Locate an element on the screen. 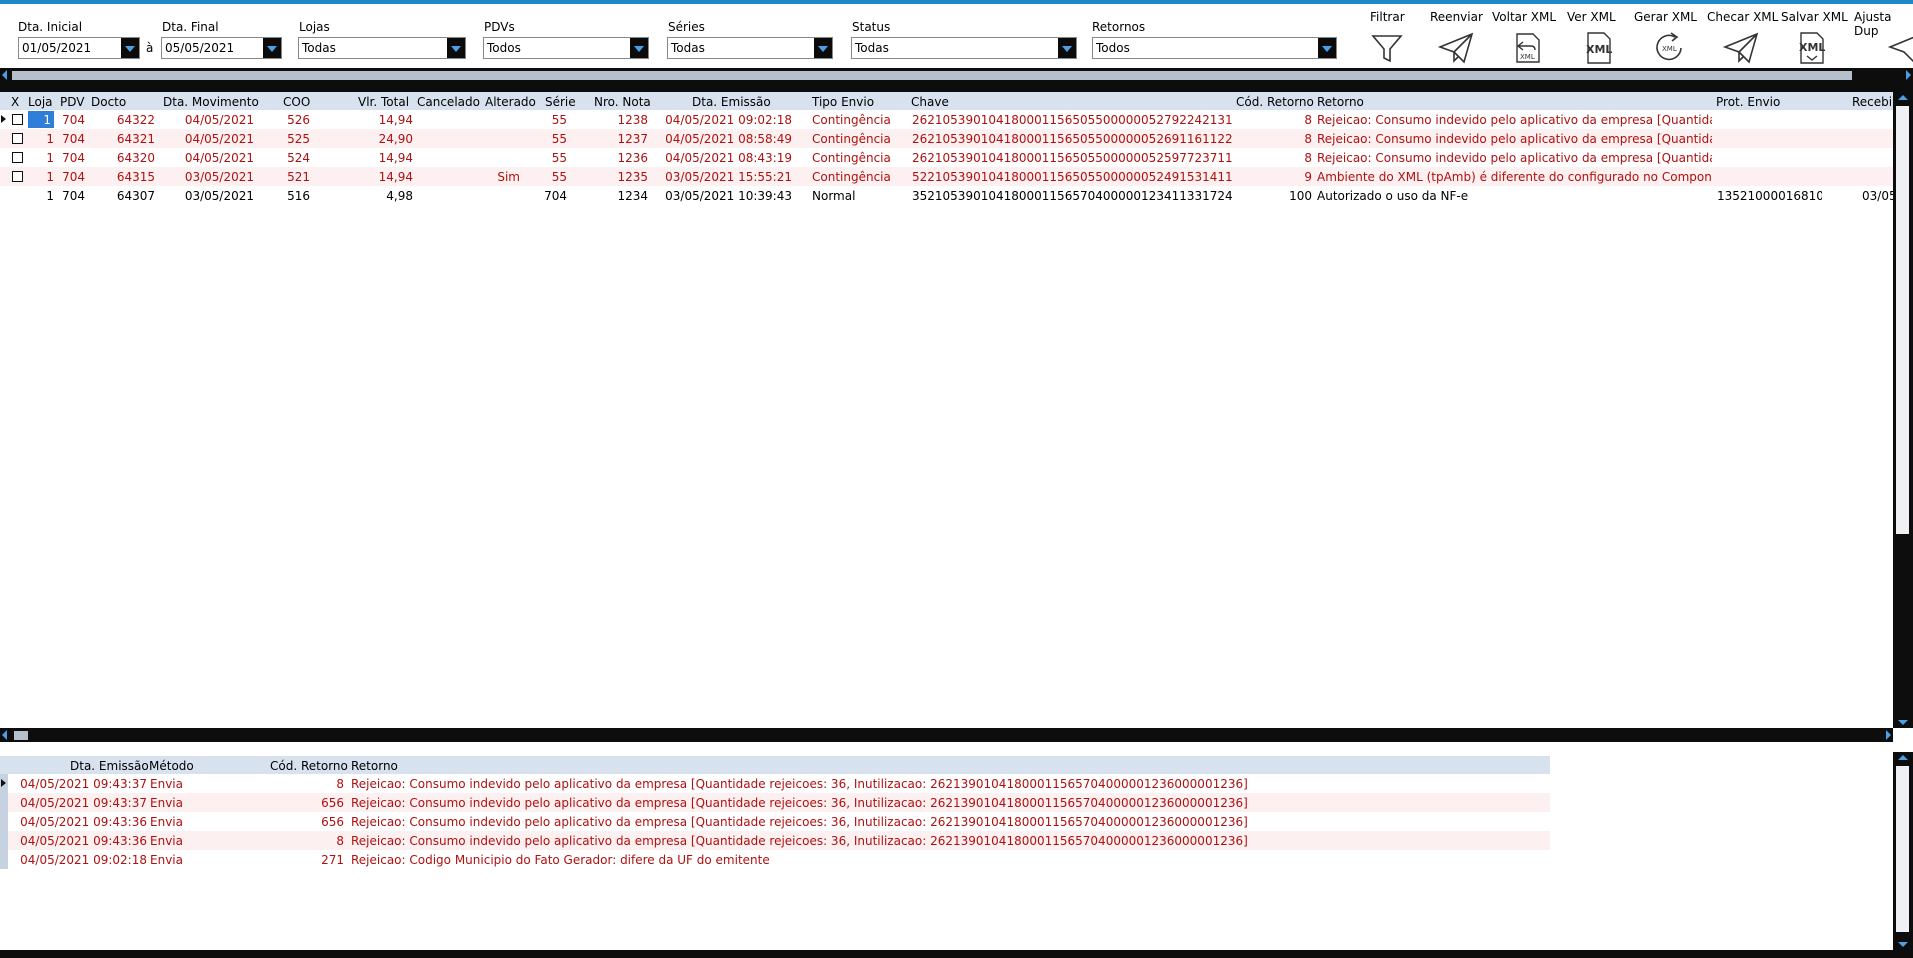 This screenshot has width=1913, height=958. cell-dta-em: 04/05/2021 09:02:18 is located at coordinates (726, 120).